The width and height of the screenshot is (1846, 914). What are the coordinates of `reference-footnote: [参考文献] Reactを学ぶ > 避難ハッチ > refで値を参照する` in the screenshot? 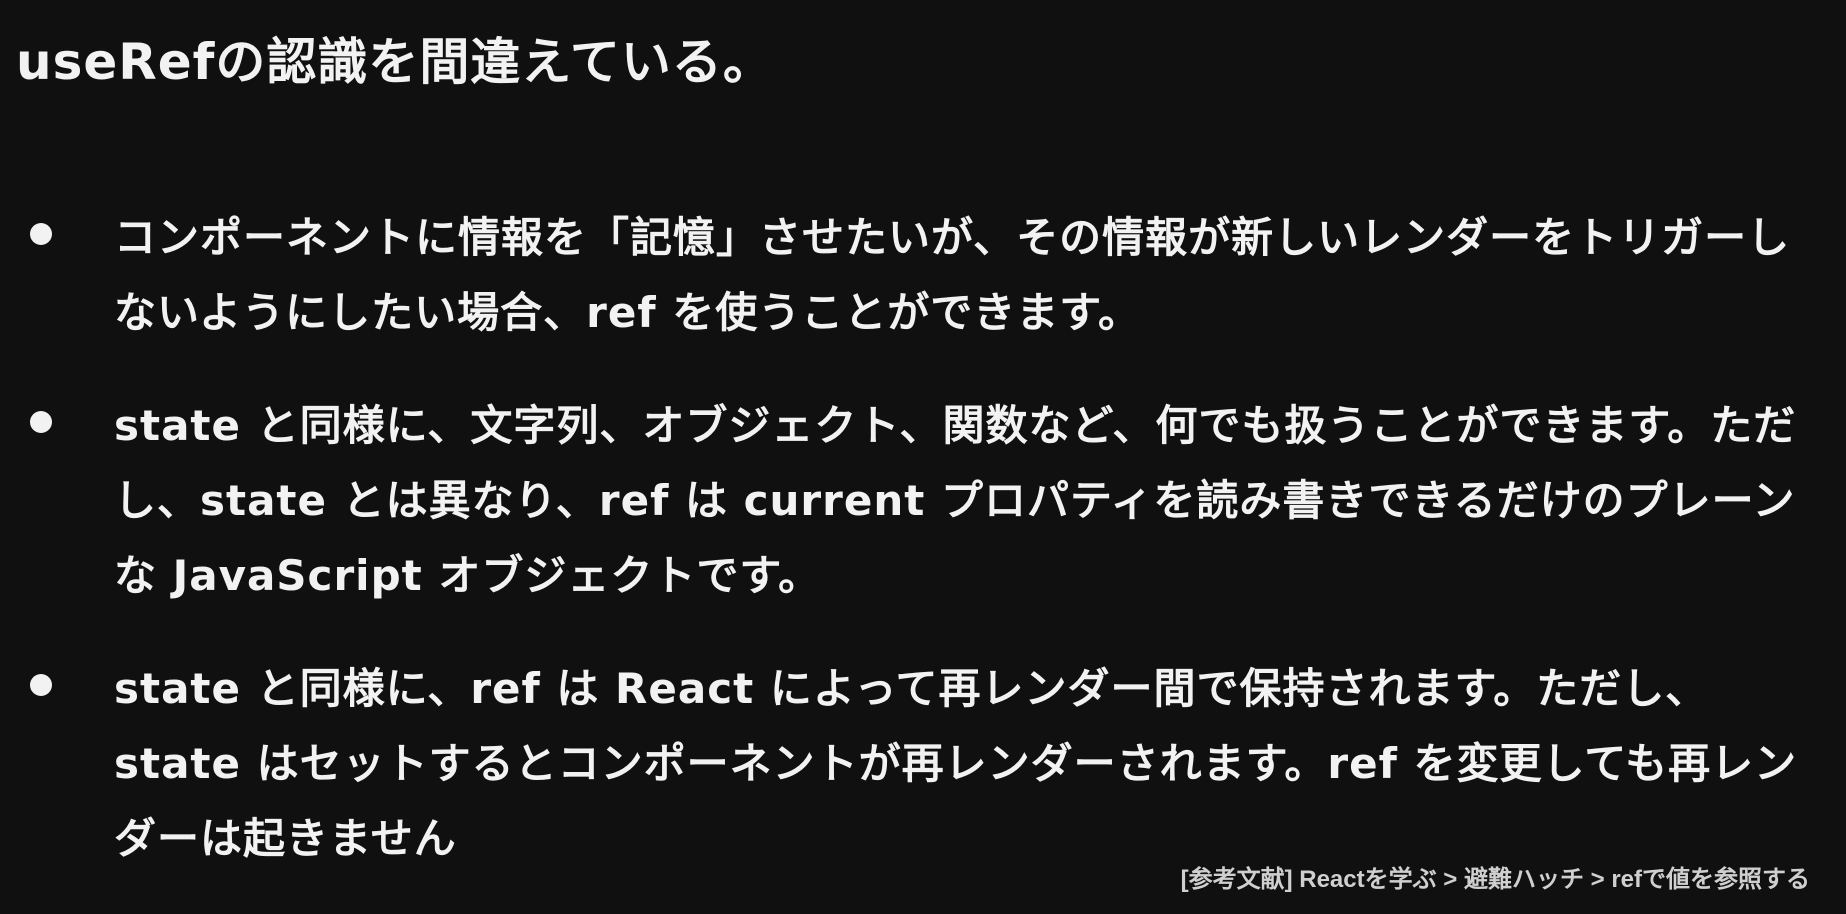 It's located at (1495, 879).